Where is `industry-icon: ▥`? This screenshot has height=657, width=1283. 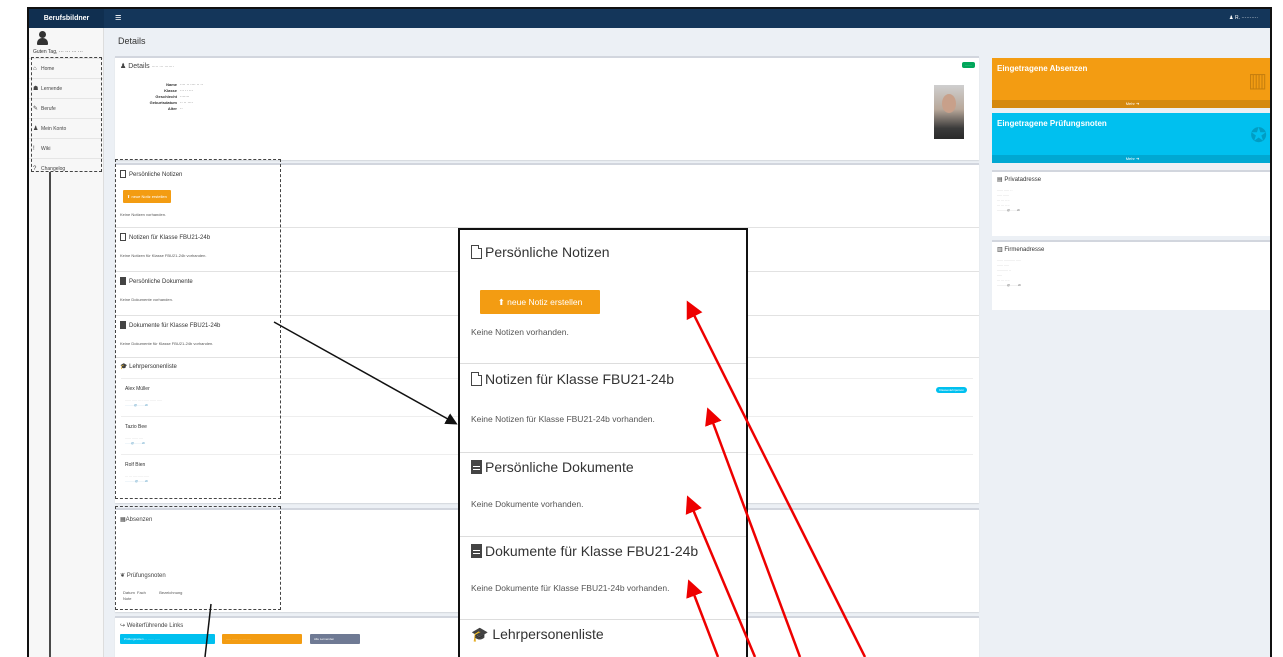 industry-icon: ▥ is located at coordinates (1000, 250).